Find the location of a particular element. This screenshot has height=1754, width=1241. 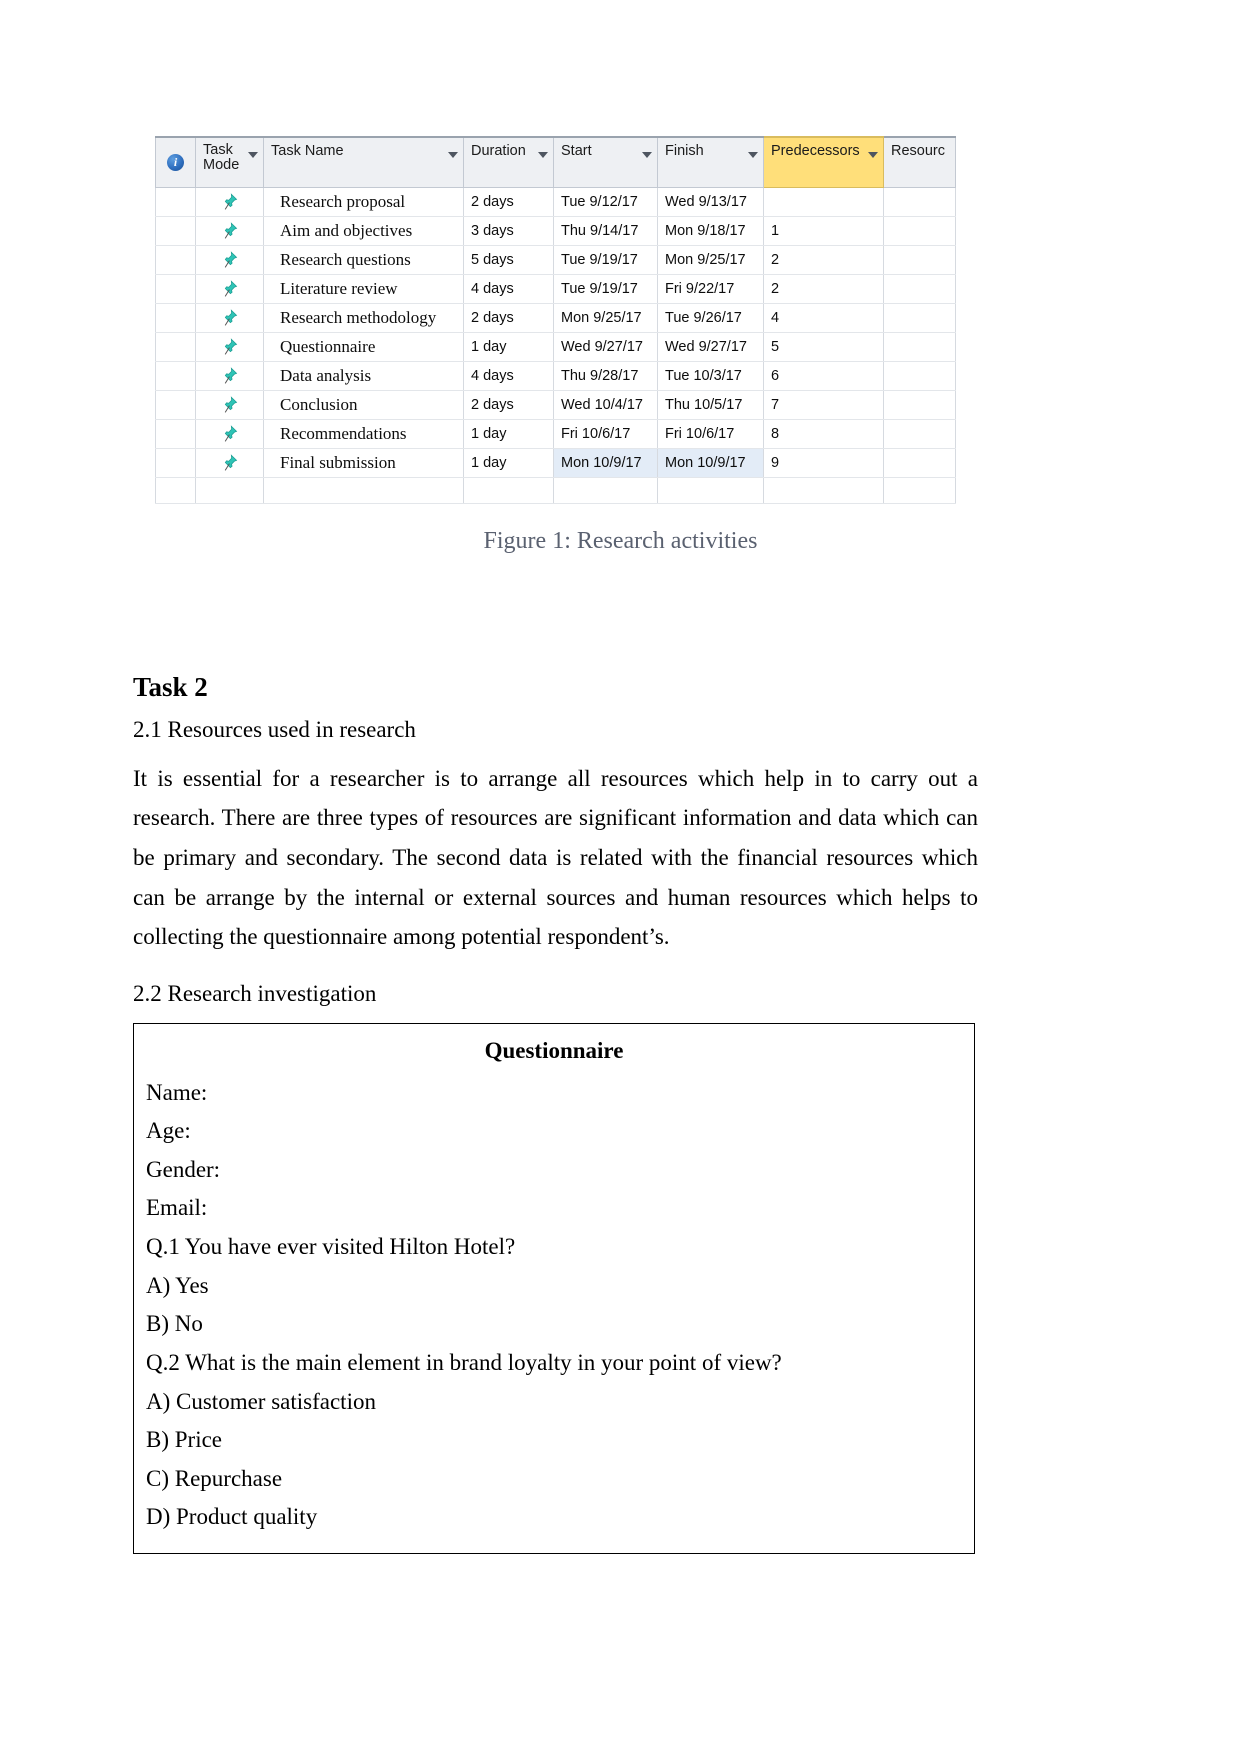

start-date-cell: Fri 10/6/17 is located at coordinates (605, 434).